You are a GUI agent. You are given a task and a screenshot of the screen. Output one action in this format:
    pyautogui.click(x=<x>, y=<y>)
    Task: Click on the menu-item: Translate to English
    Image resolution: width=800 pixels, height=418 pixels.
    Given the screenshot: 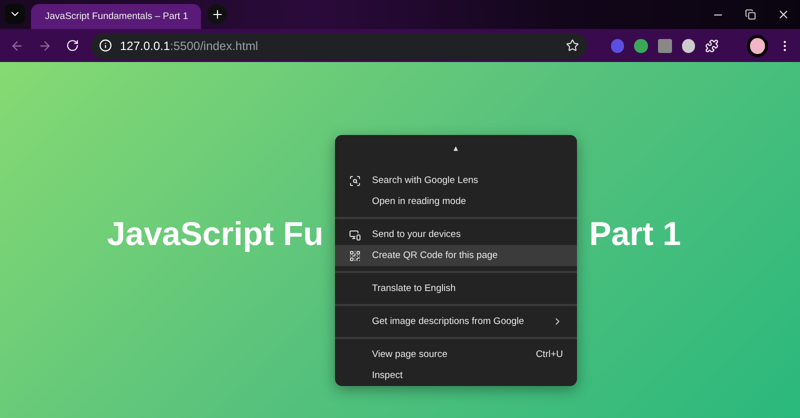 What is the action you would take?
    pyautogui.click(x=456, y=288)
    